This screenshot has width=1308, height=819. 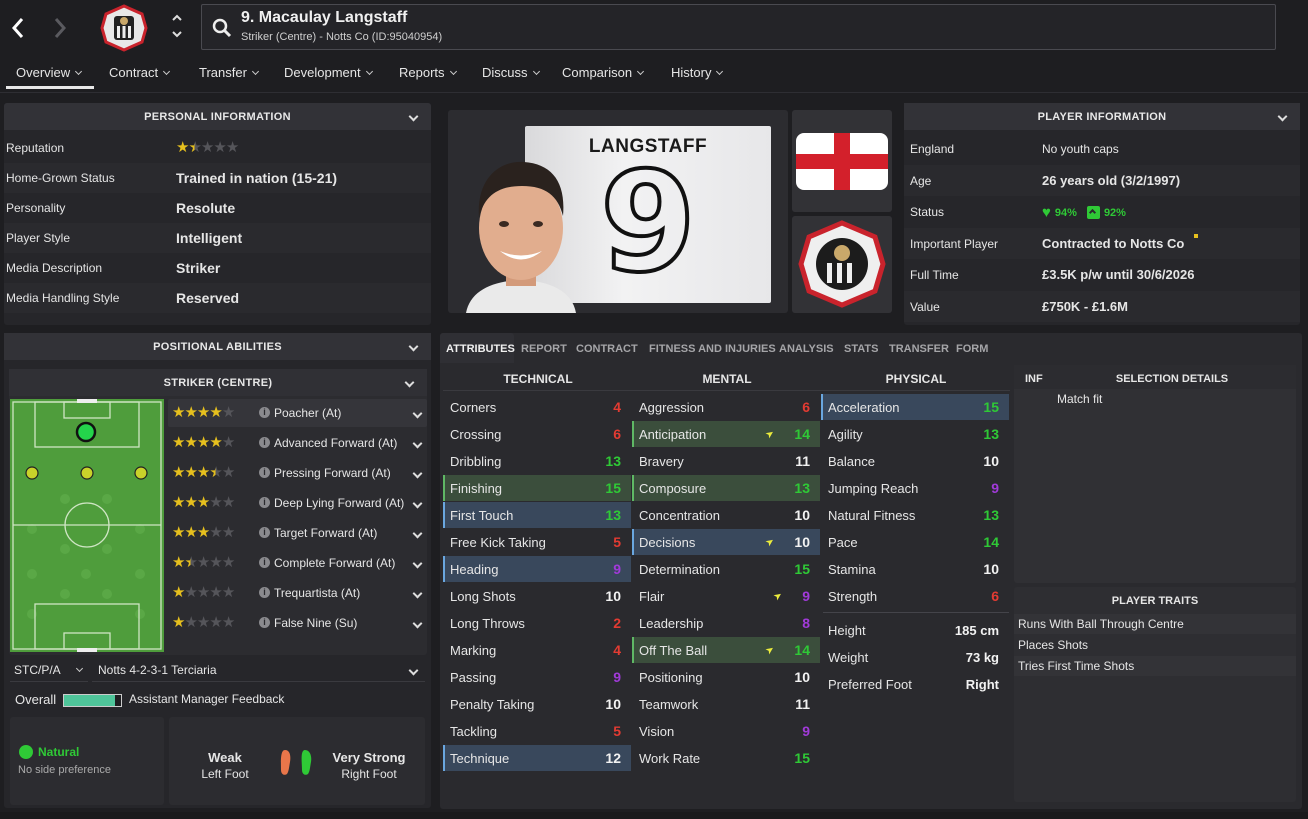 What do you see at coordinates (537, 596) in the screenshot?
I see `attribute-row: Long Shots 10` at bounding box center [537, 596].